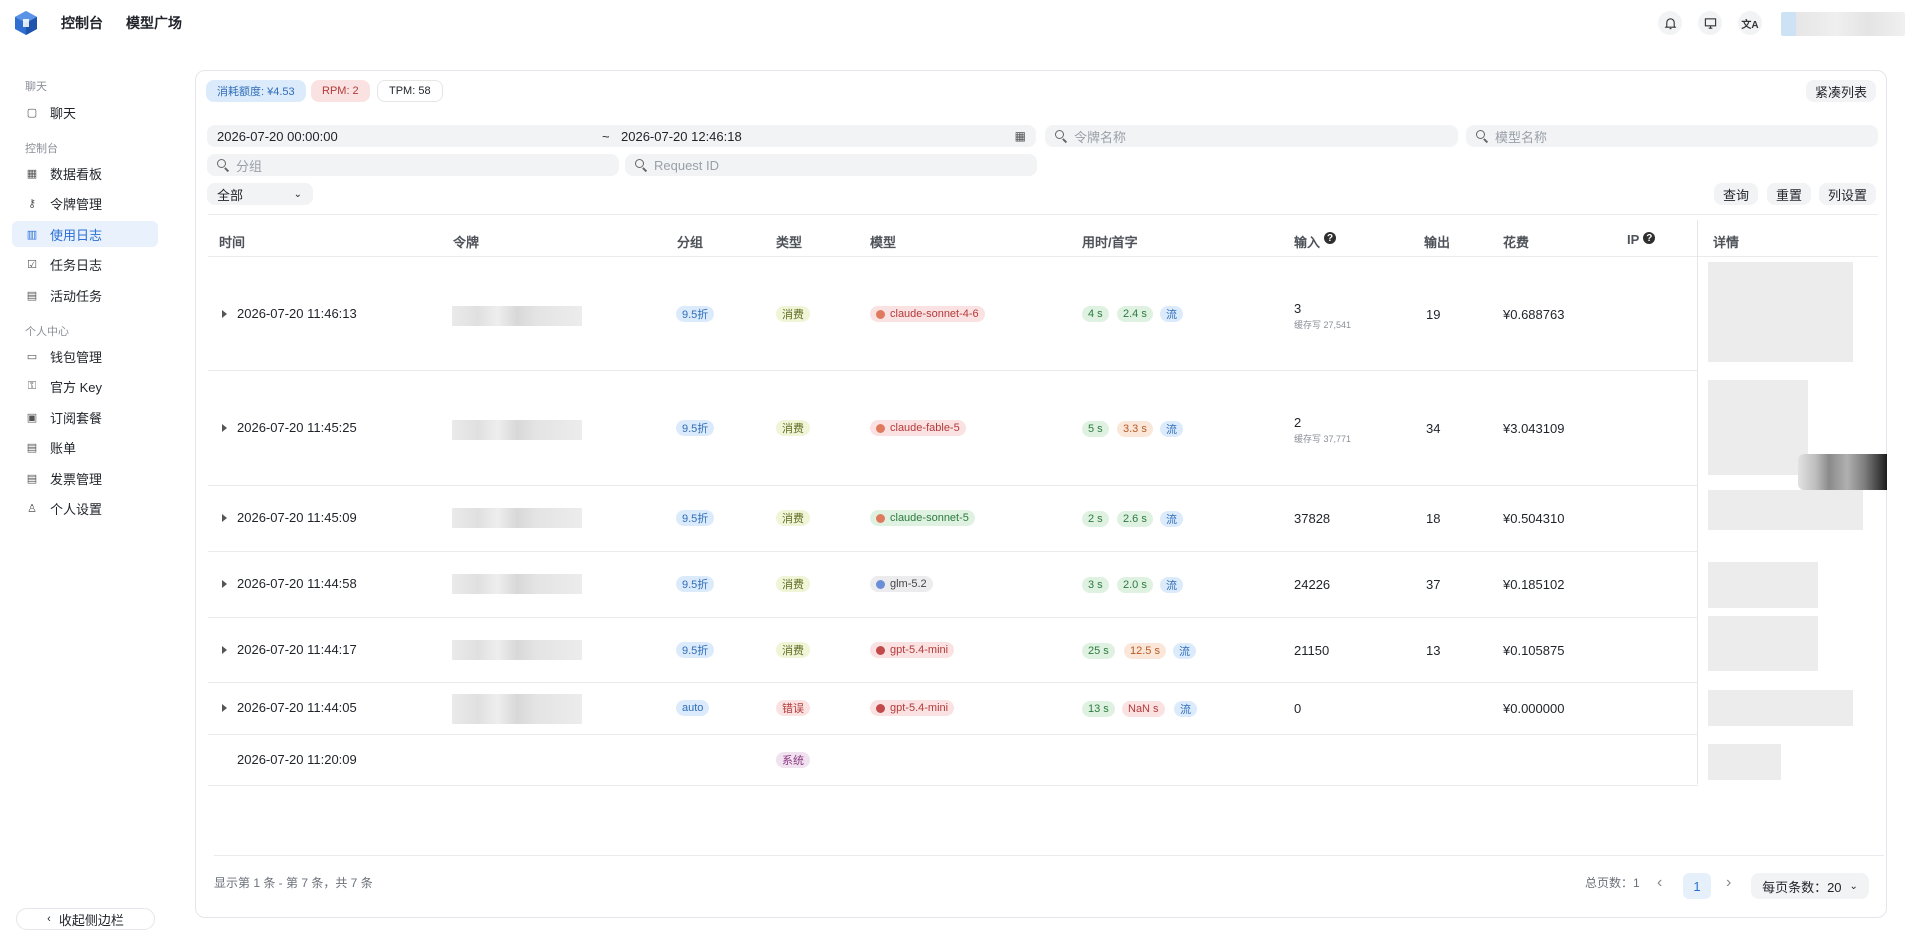 The height and width of the screenshot is (944, 1920). I want to click on model-tag: claude-sonnet-4-6, so click(927, 314).